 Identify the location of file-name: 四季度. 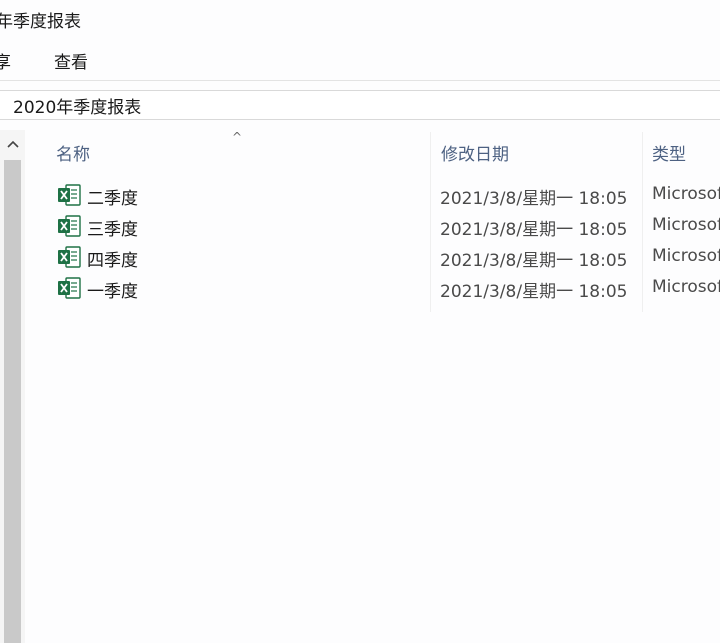
(112, 261).